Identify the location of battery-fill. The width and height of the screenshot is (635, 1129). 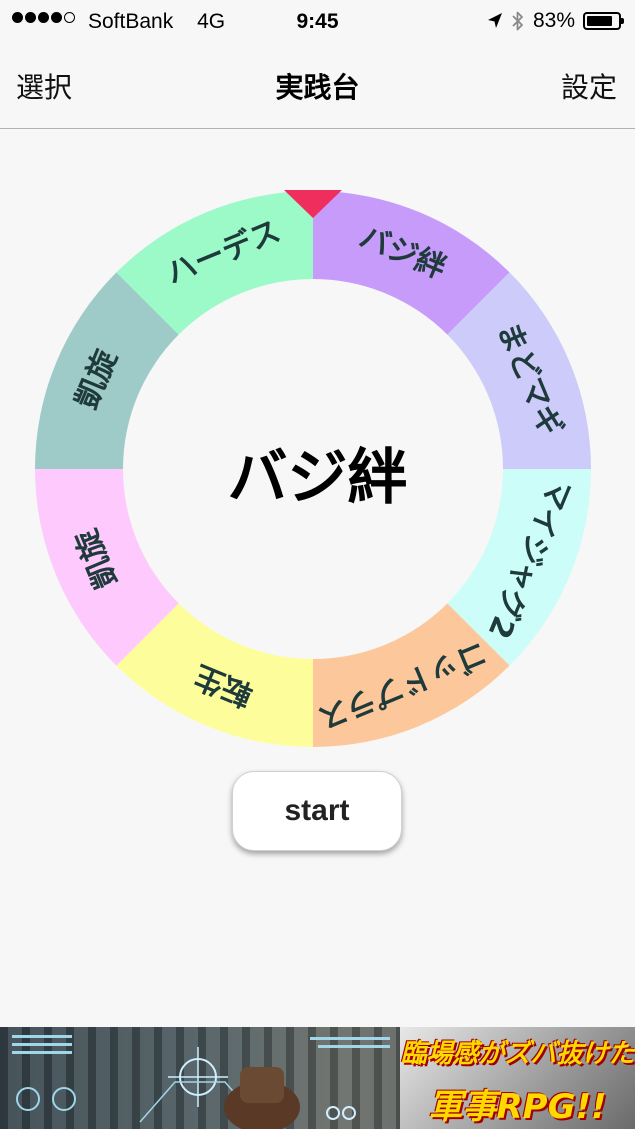
(599, 21).